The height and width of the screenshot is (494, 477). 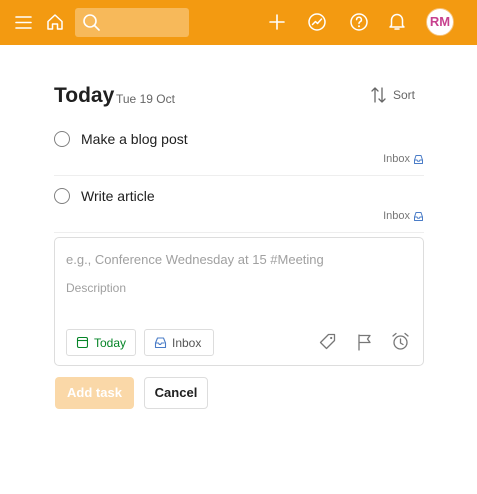 What do you see at coordinates (109, 342) in the screenshot?
I see `due-date-label: Today` at bounding box center [109, 342].